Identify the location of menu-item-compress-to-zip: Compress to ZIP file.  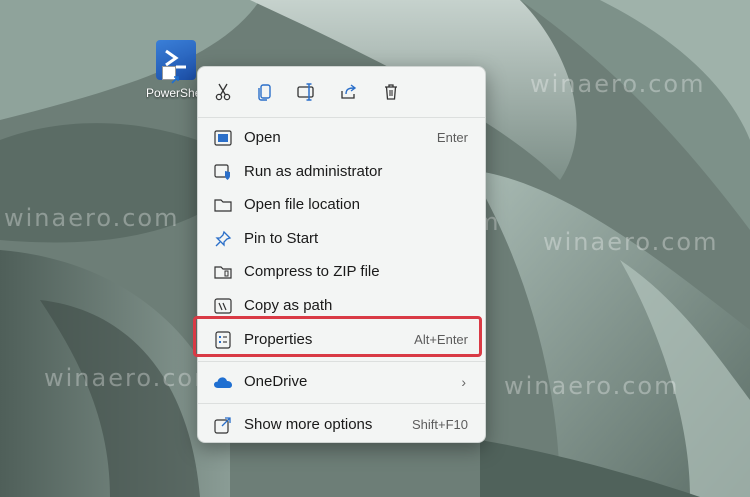
(341, 271).